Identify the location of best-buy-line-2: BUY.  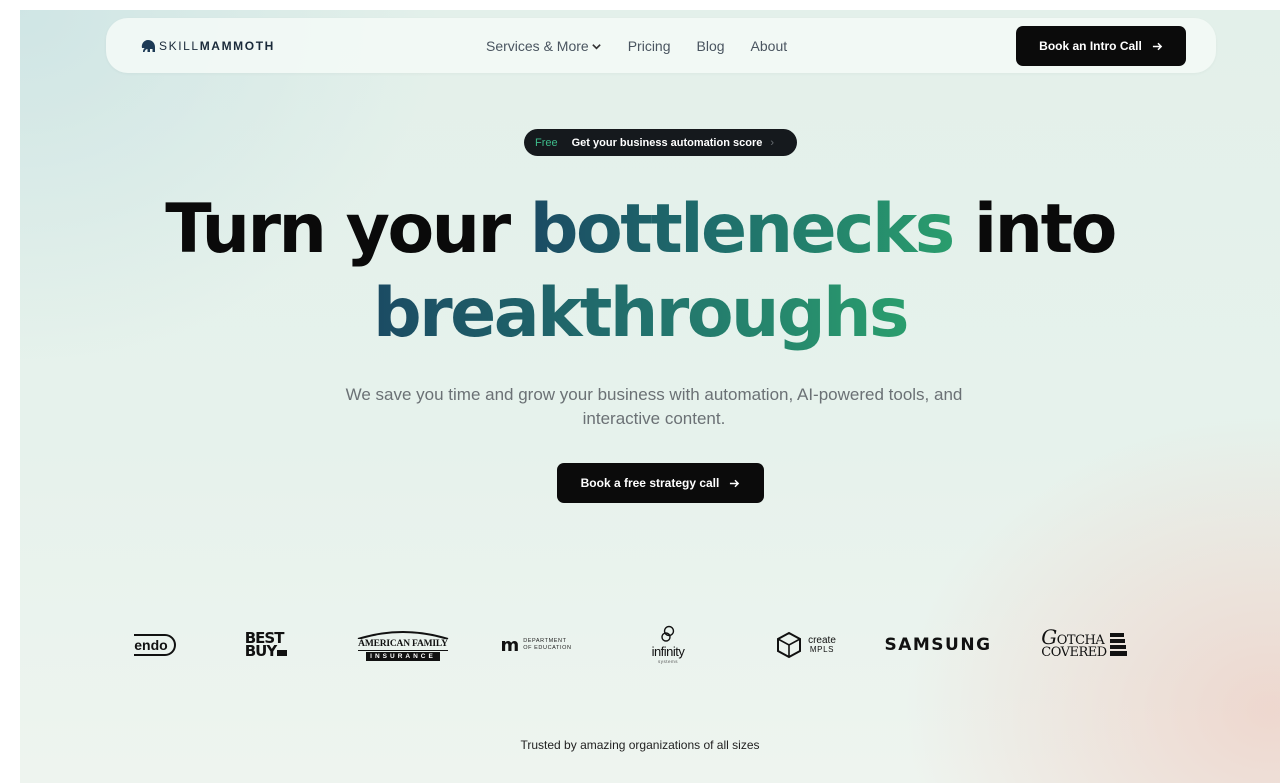
(261, 651).